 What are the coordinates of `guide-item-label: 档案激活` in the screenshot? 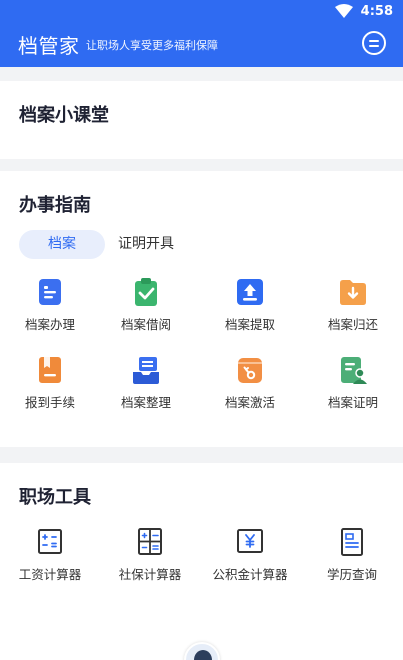 It's located at (249, 402).